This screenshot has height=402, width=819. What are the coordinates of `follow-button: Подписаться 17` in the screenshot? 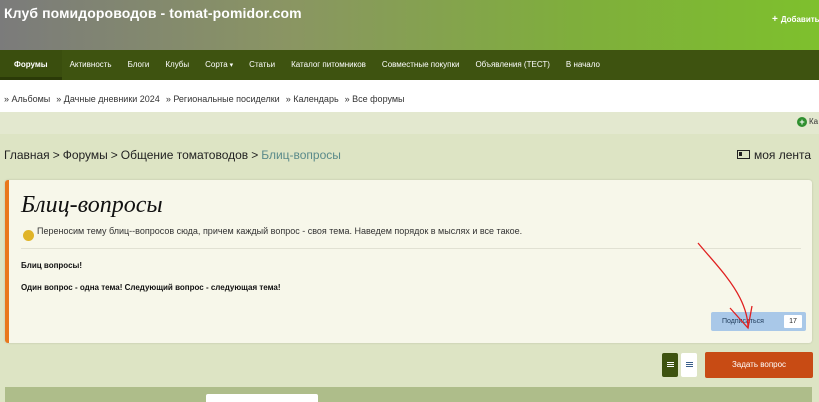 It's located at (758, 321).